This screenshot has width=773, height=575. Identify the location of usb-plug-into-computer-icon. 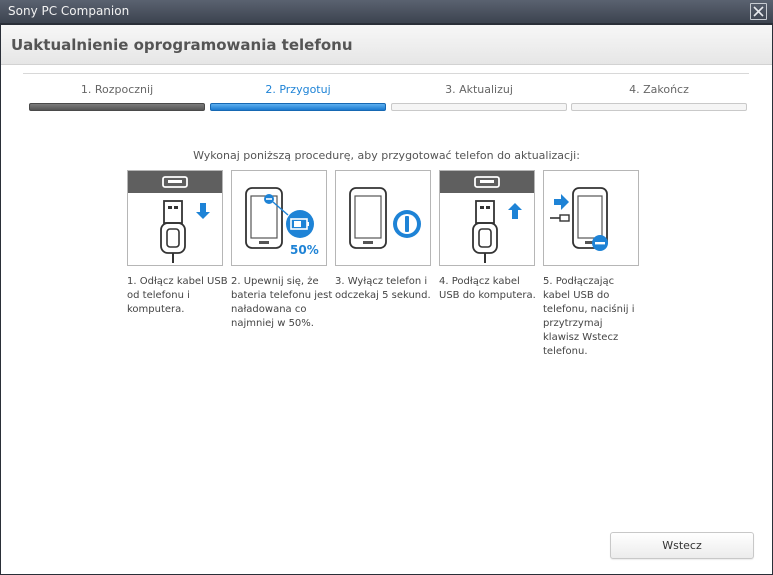
(487, 217).